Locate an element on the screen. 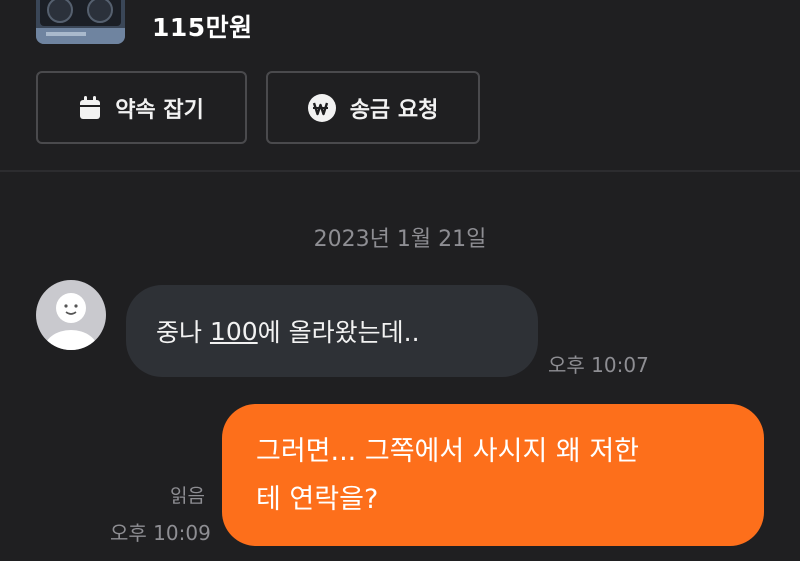 The image size is (800, 561). make-appointment-button: 약속 잡기 is located at coordinates (141, 107).